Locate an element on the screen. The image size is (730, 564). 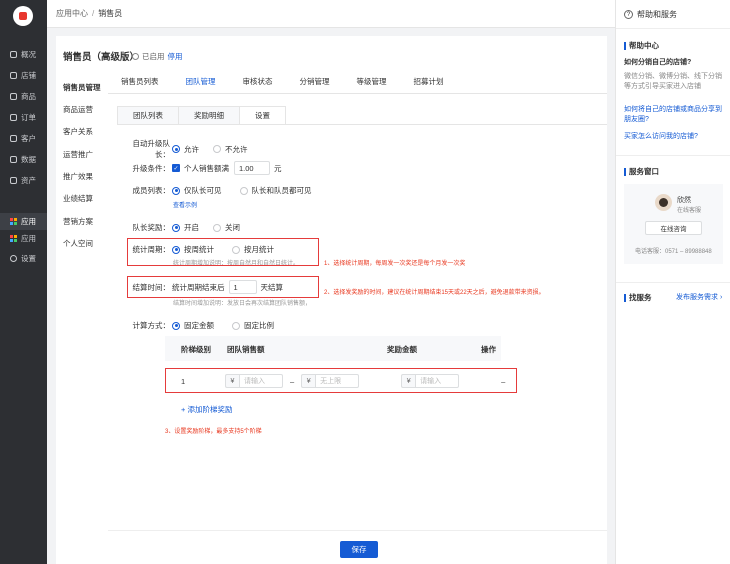
customers-icon is located at coordinates (13, 138).